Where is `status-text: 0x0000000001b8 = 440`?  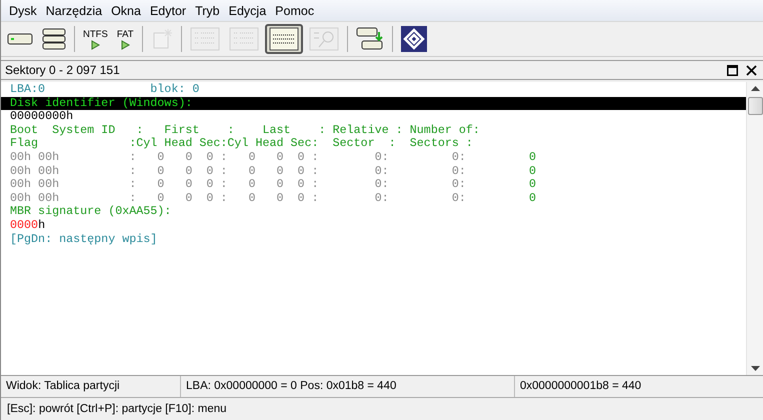 status-text: 0x0000000001b8 = 440 is located at coordinates (580, 386).